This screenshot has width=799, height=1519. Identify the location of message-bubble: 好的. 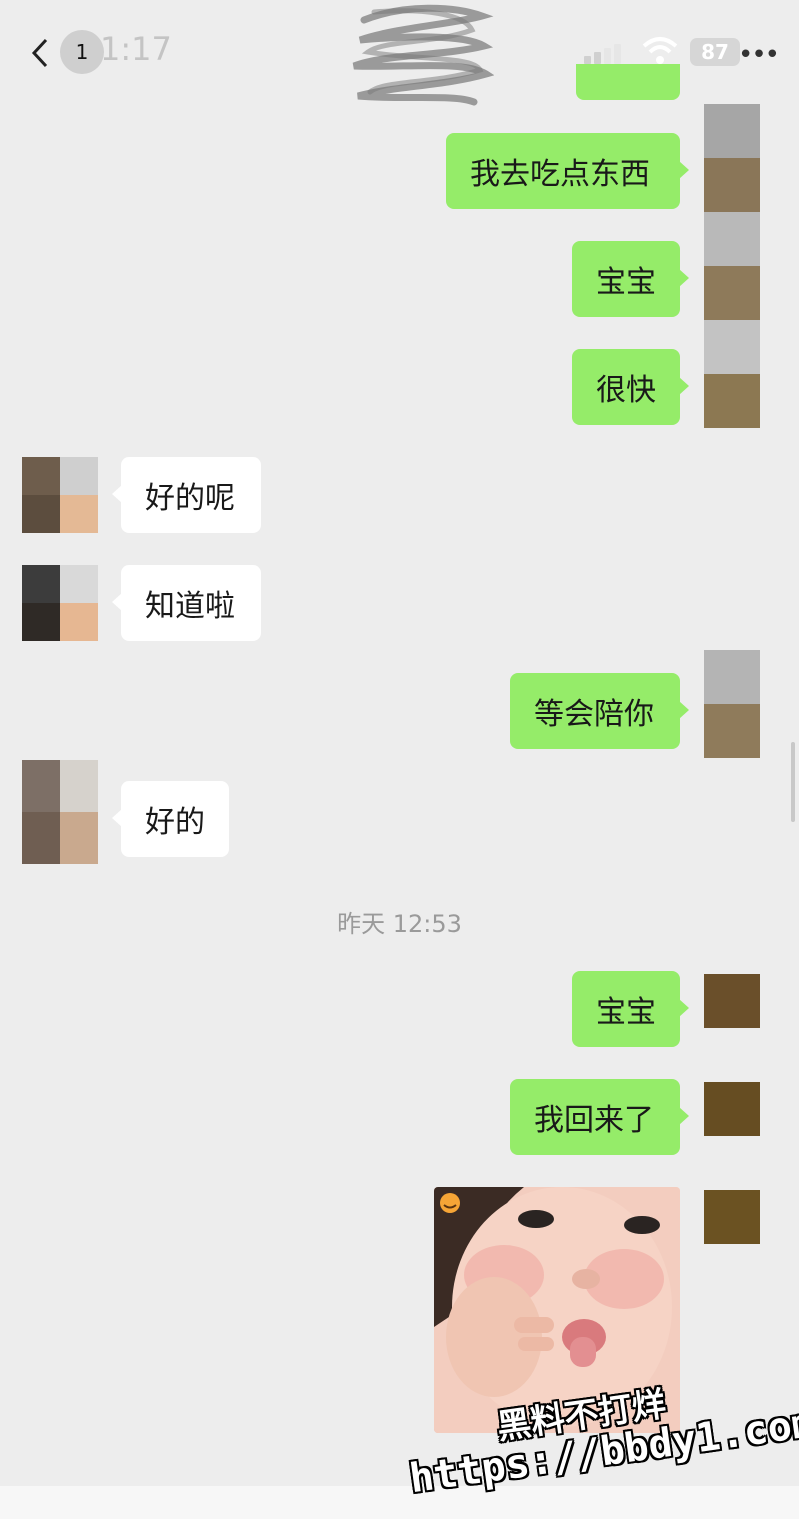
(170, 819).